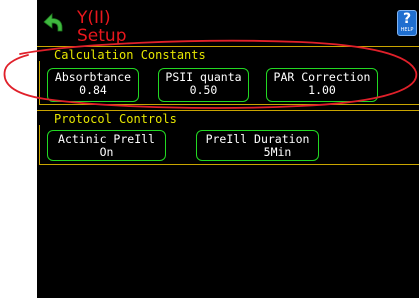 The height and width of the screenshot is (298, 419). What do you see at coordinates (106, 152) in the screenshot?
I see `actinic-preill-value: On` at bounding box center [106, 152].